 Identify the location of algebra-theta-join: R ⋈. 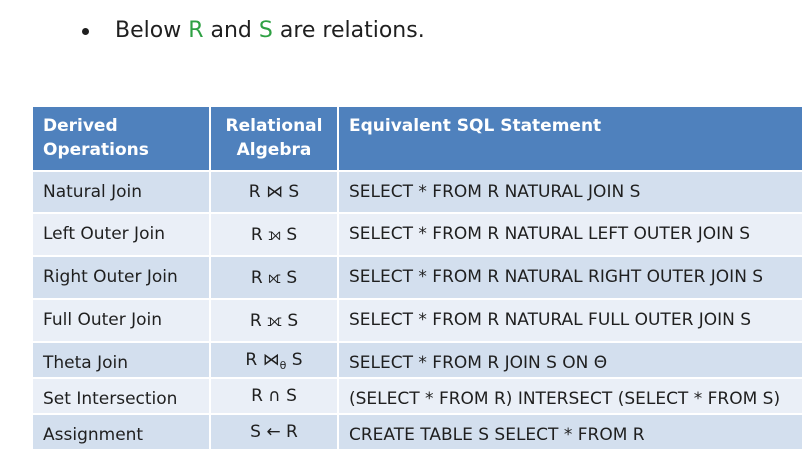
(262, 360).